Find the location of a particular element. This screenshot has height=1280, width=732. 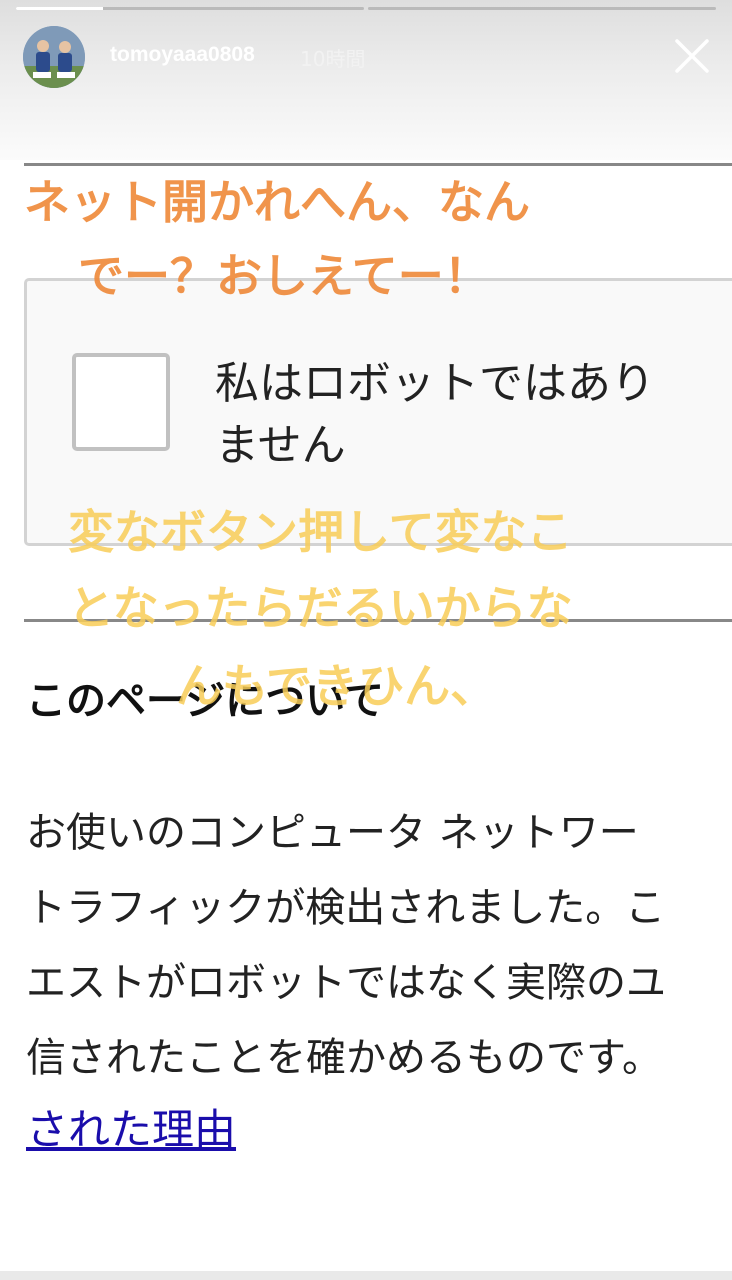

not-robot-label-line: 私はロボットではあり is located at coordinates (435, 383).